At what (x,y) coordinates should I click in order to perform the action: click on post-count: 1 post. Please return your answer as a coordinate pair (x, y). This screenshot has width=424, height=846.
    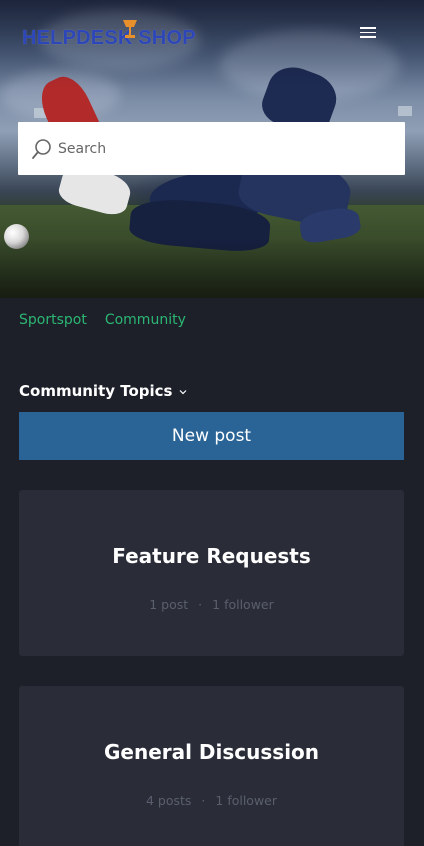
    Looking at the image, I should click on (169, 604).